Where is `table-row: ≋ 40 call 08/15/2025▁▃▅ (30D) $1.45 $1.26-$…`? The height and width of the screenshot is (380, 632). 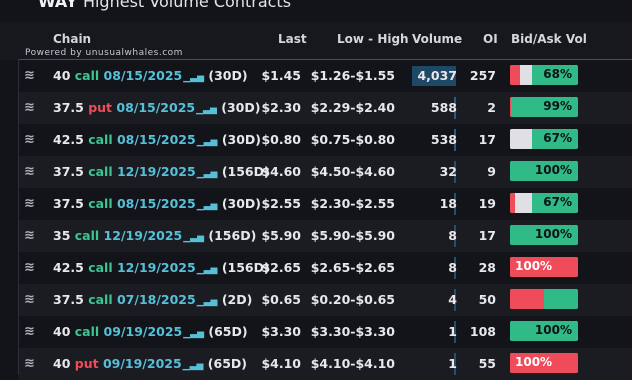
table-row: ≋ 40 call 08/15/2025▁▃▅ (30D) $1.45 $1.26-$… is located at coordinates (325, 76).